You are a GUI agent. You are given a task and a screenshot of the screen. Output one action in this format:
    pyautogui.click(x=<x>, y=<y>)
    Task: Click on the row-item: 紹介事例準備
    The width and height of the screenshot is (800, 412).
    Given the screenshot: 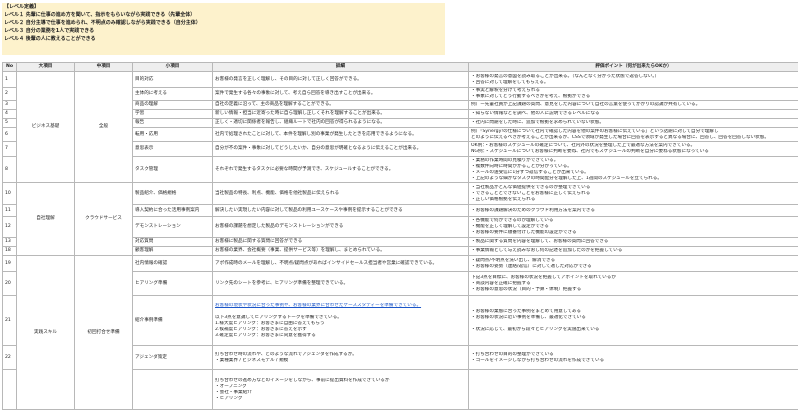 What is the action you would take?
    pyautogui.click(x=172, y=320)
    